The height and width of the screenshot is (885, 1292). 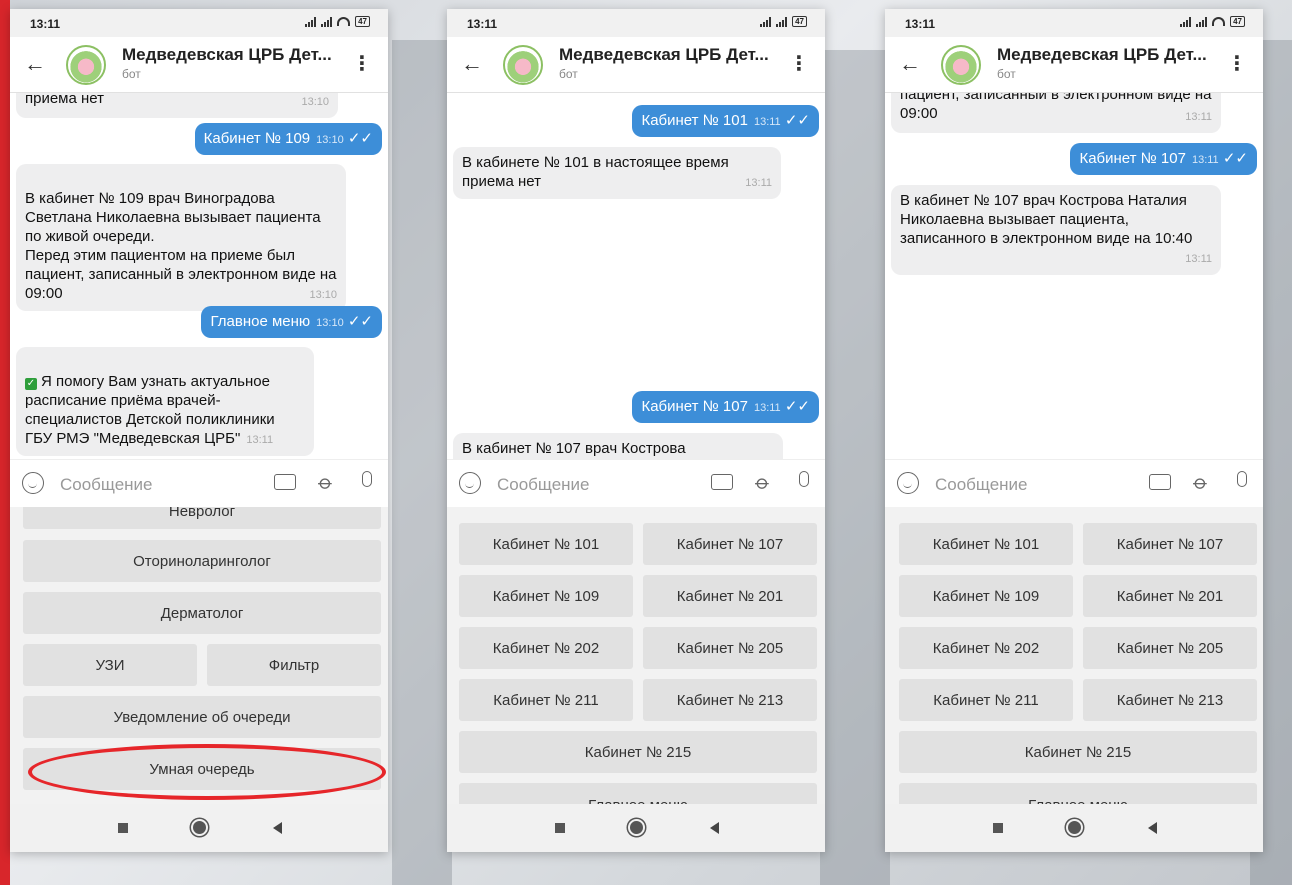 I want to click on keyboard-button: Дерматолог, so click(x=202, y=613).